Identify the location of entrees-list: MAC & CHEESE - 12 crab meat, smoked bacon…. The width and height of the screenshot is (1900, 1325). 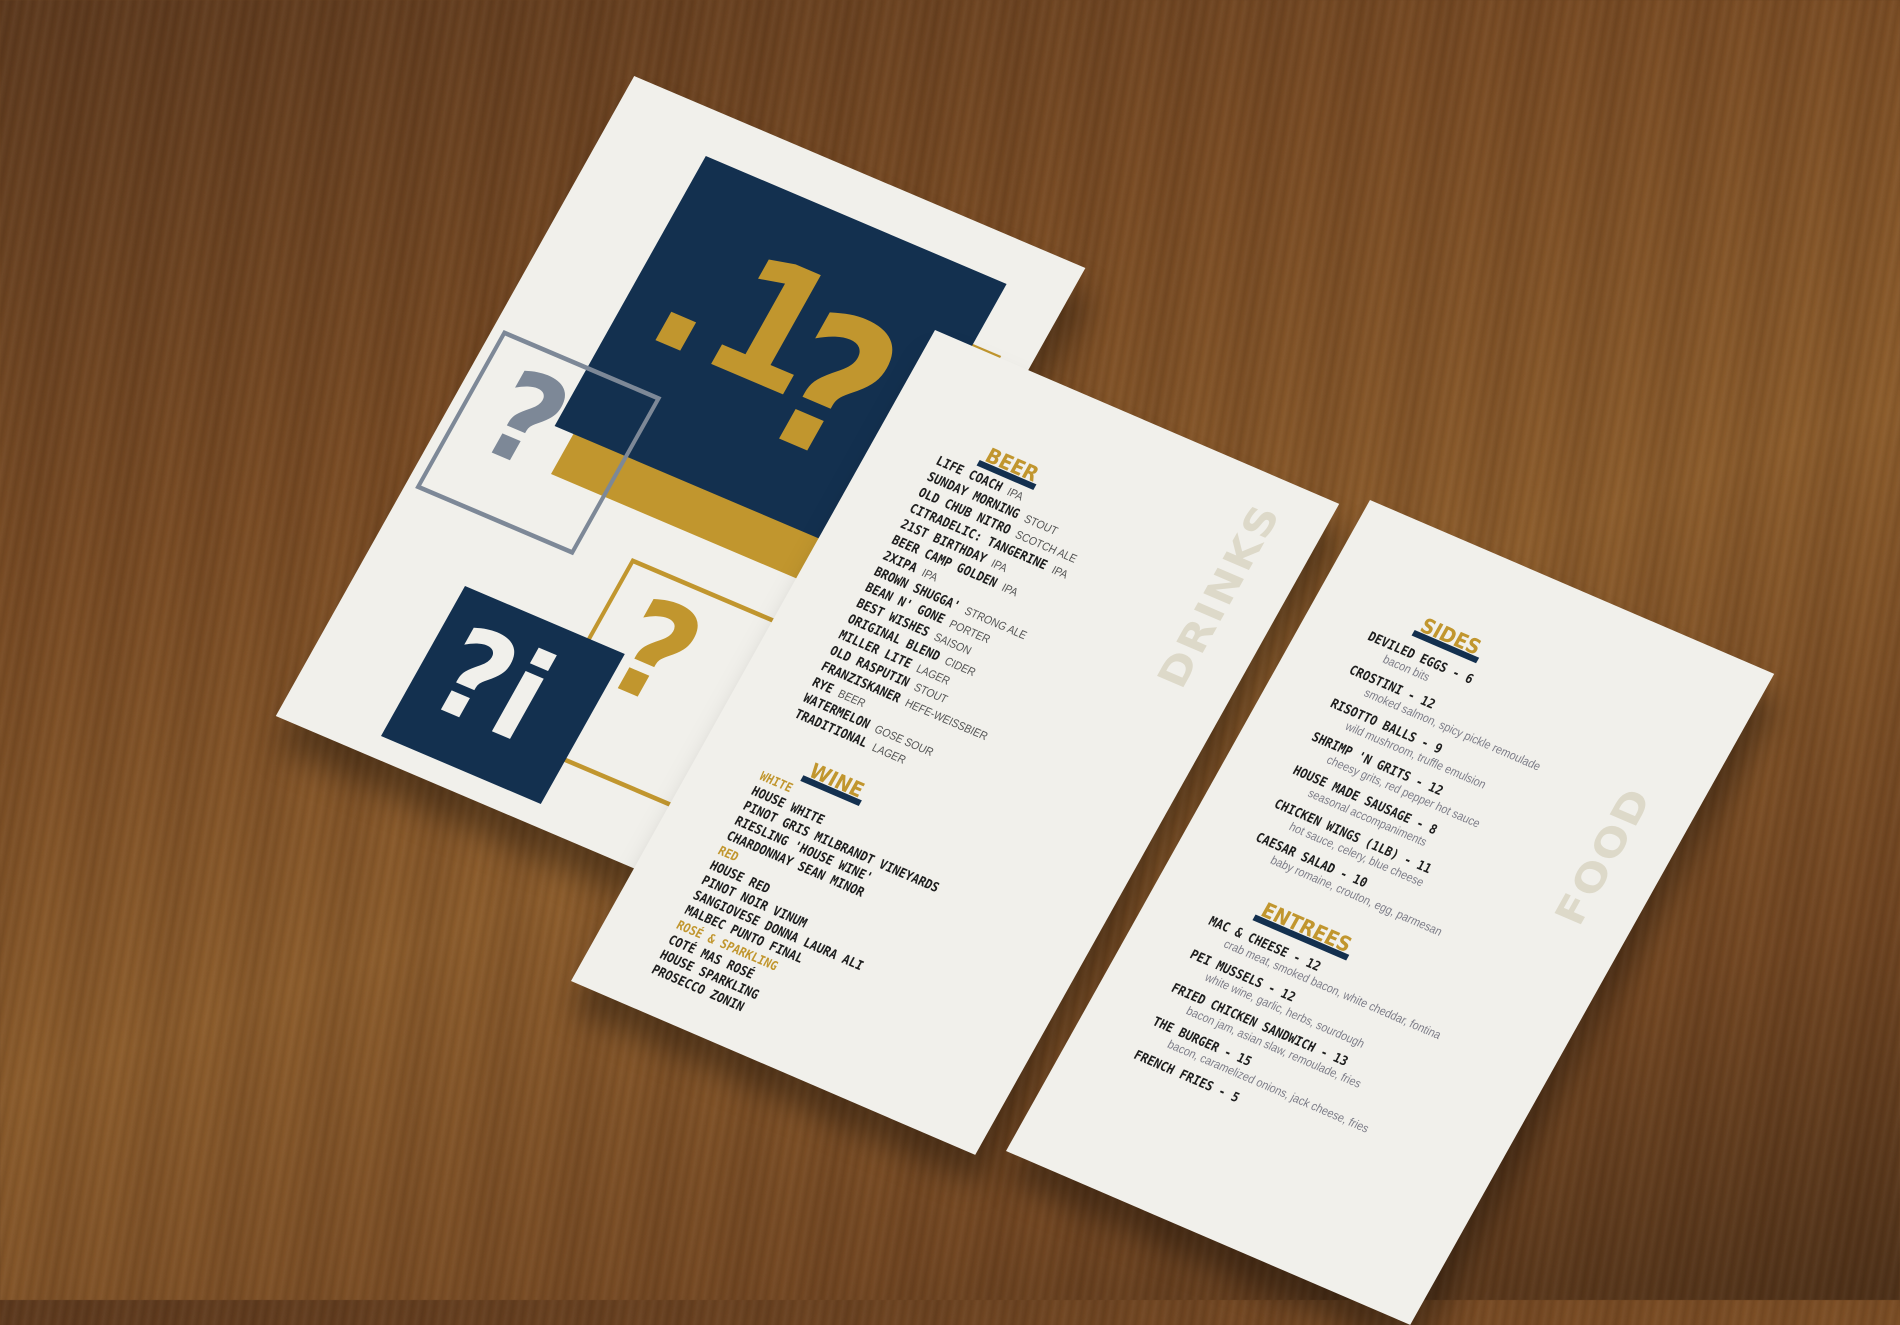
(1319, 1050).